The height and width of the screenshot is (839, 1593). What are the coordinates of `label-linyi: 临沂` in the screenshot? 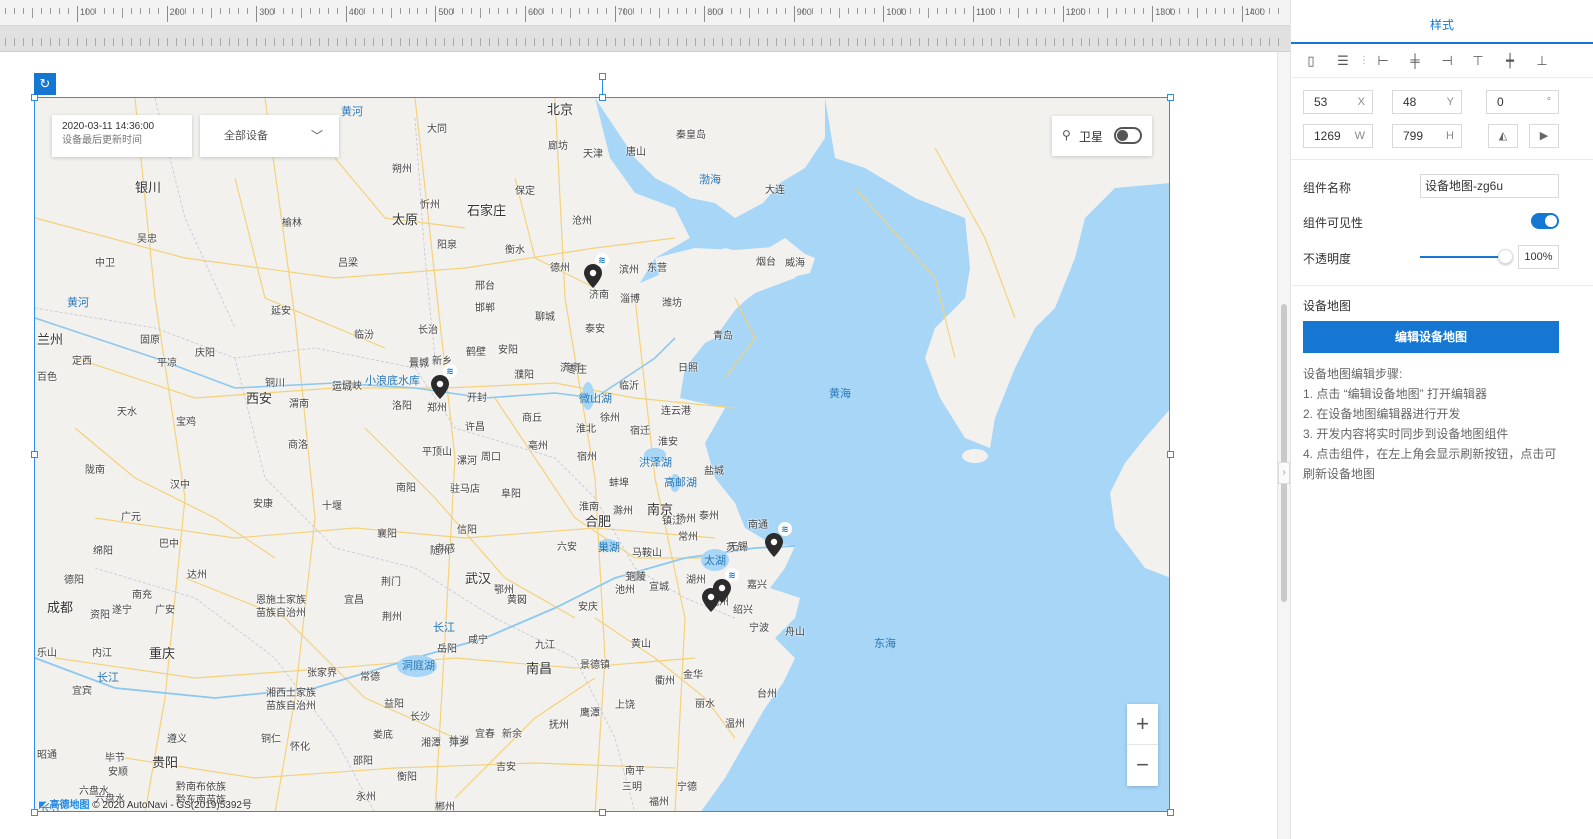 It's located at (629, 386).